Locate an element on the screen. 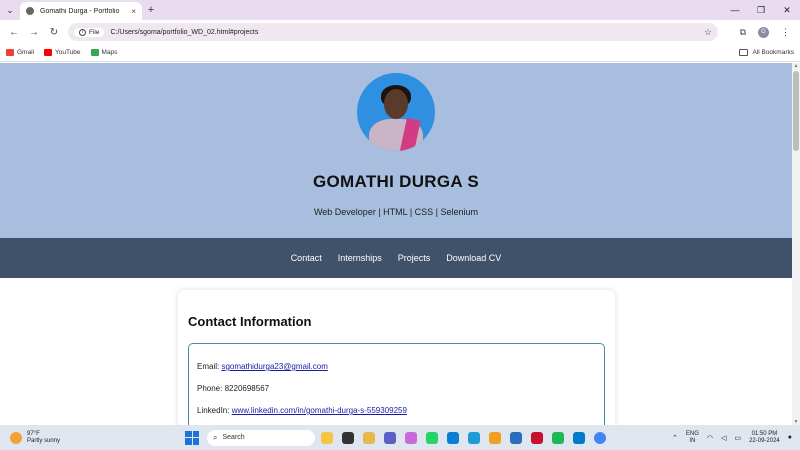 The height and width of the screenshot is (450, 800). phone-value: 8220698567 is located at coordinates (247, 388).